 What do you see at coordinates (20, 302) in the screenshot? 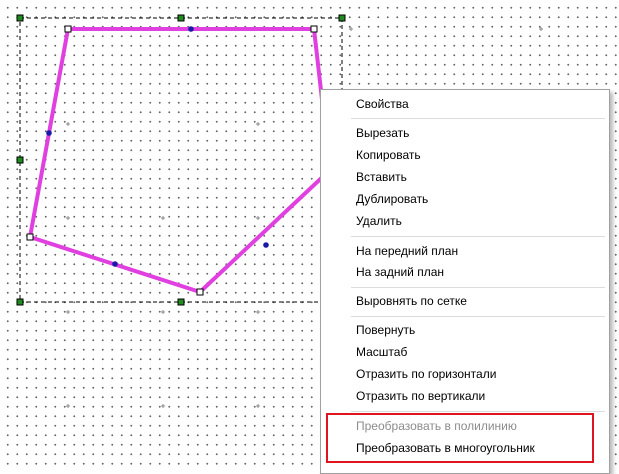
I see `resize-handle-bottom-left` at bounding box center [20, 302].